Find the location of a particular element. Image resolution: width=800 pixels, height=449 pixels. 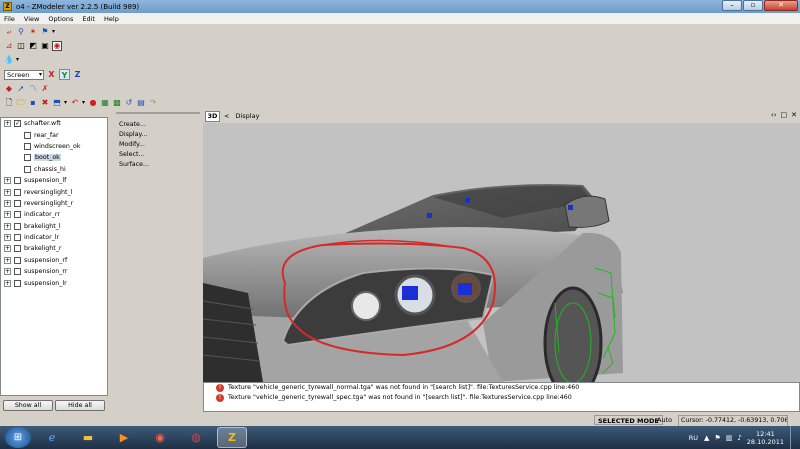

close-viewport-icon: ✕ is located at coordinates (794, 115).